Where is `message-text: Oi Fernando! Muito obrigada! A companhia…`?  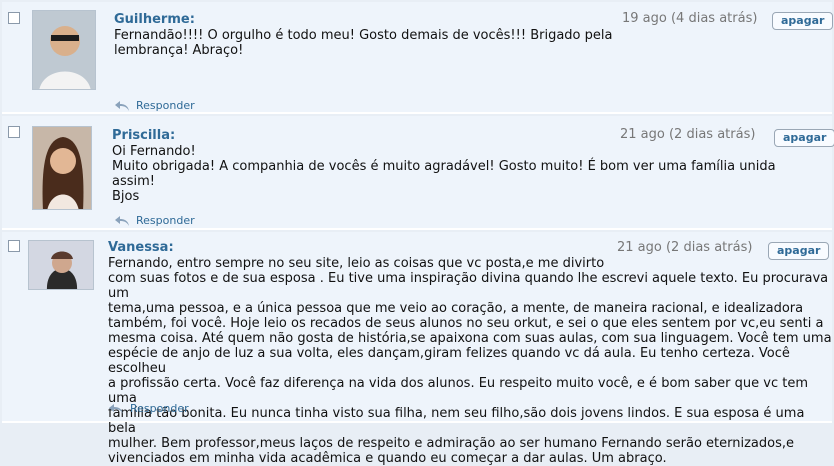
message-text: Oi Fernando! Muito obrigada! A companhia… is located at coordinates (444, 174).